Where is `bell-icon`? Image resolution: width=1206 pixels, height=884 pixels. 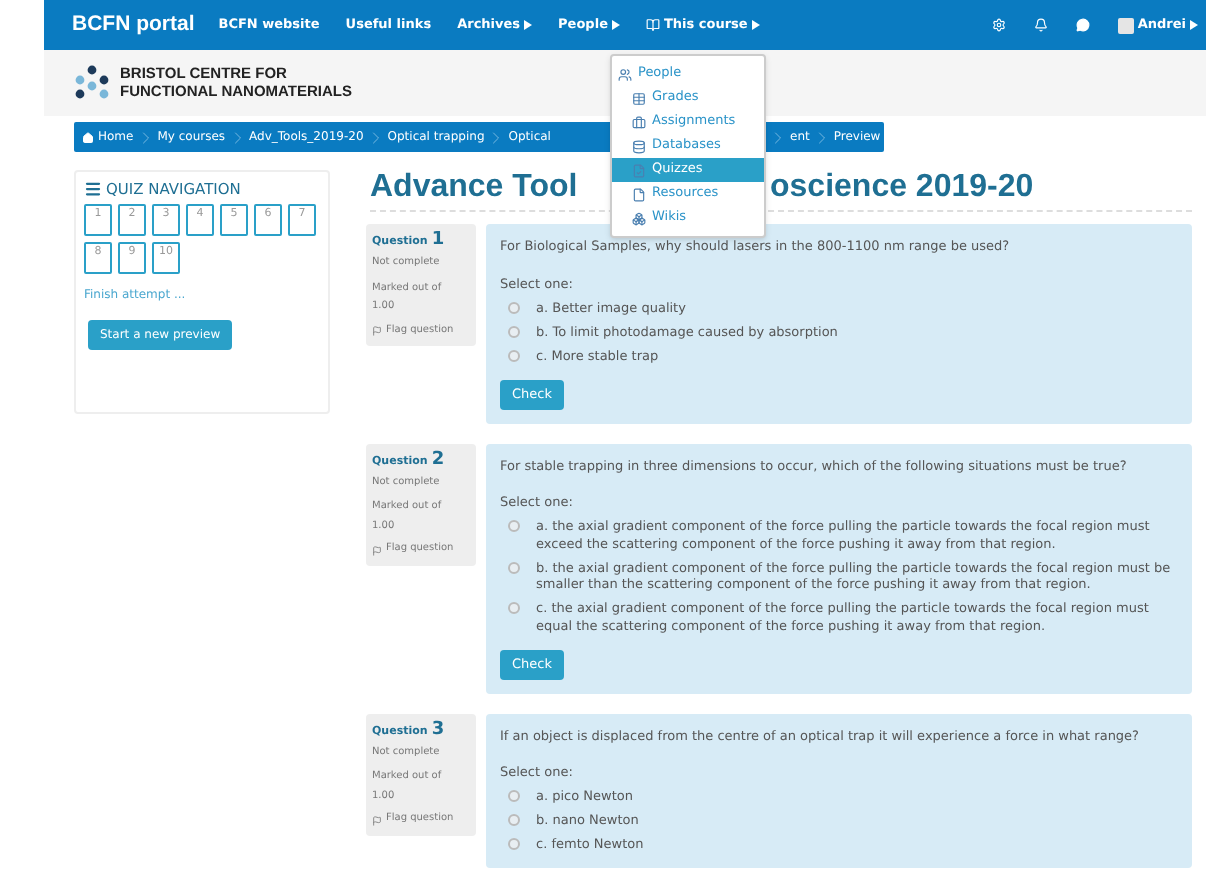 bell-icon is located at coordinates (1040, 25).